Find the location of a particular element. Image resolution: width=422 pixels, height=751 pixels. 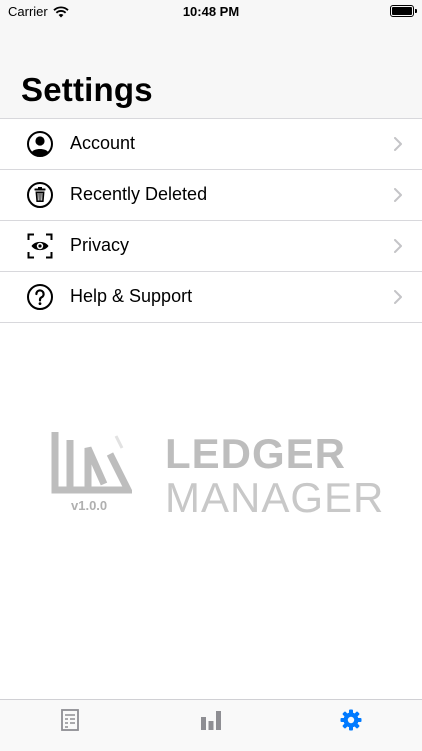

eye-icon is located at coordinates (40, 246).